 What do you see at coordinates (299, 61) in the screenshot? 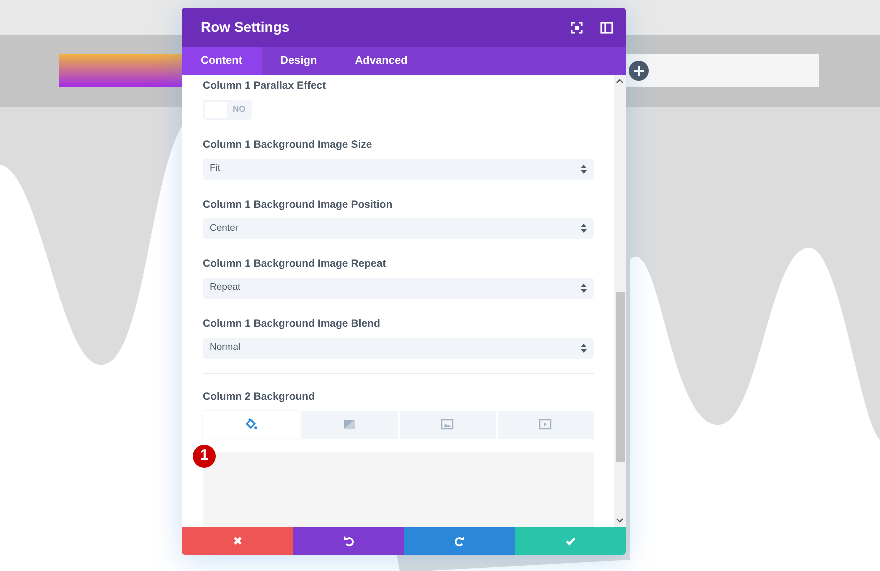
I see `tab: Design` at bounding box center [299, 61].